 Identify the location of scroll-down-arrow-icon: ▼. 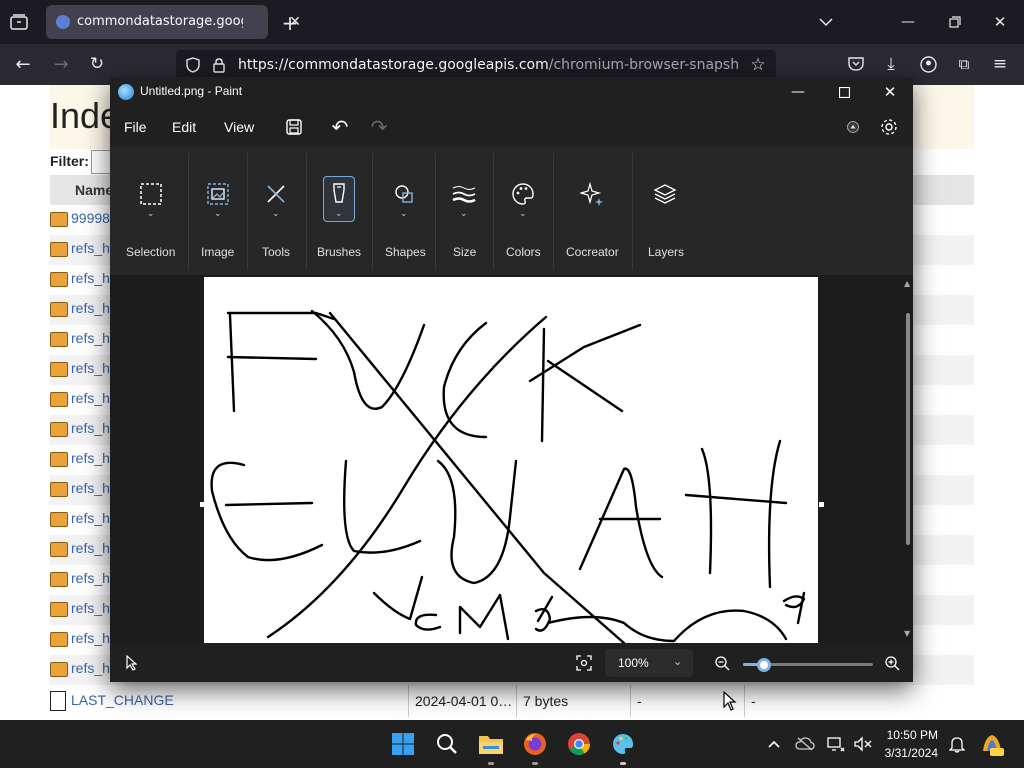
(907, 633).